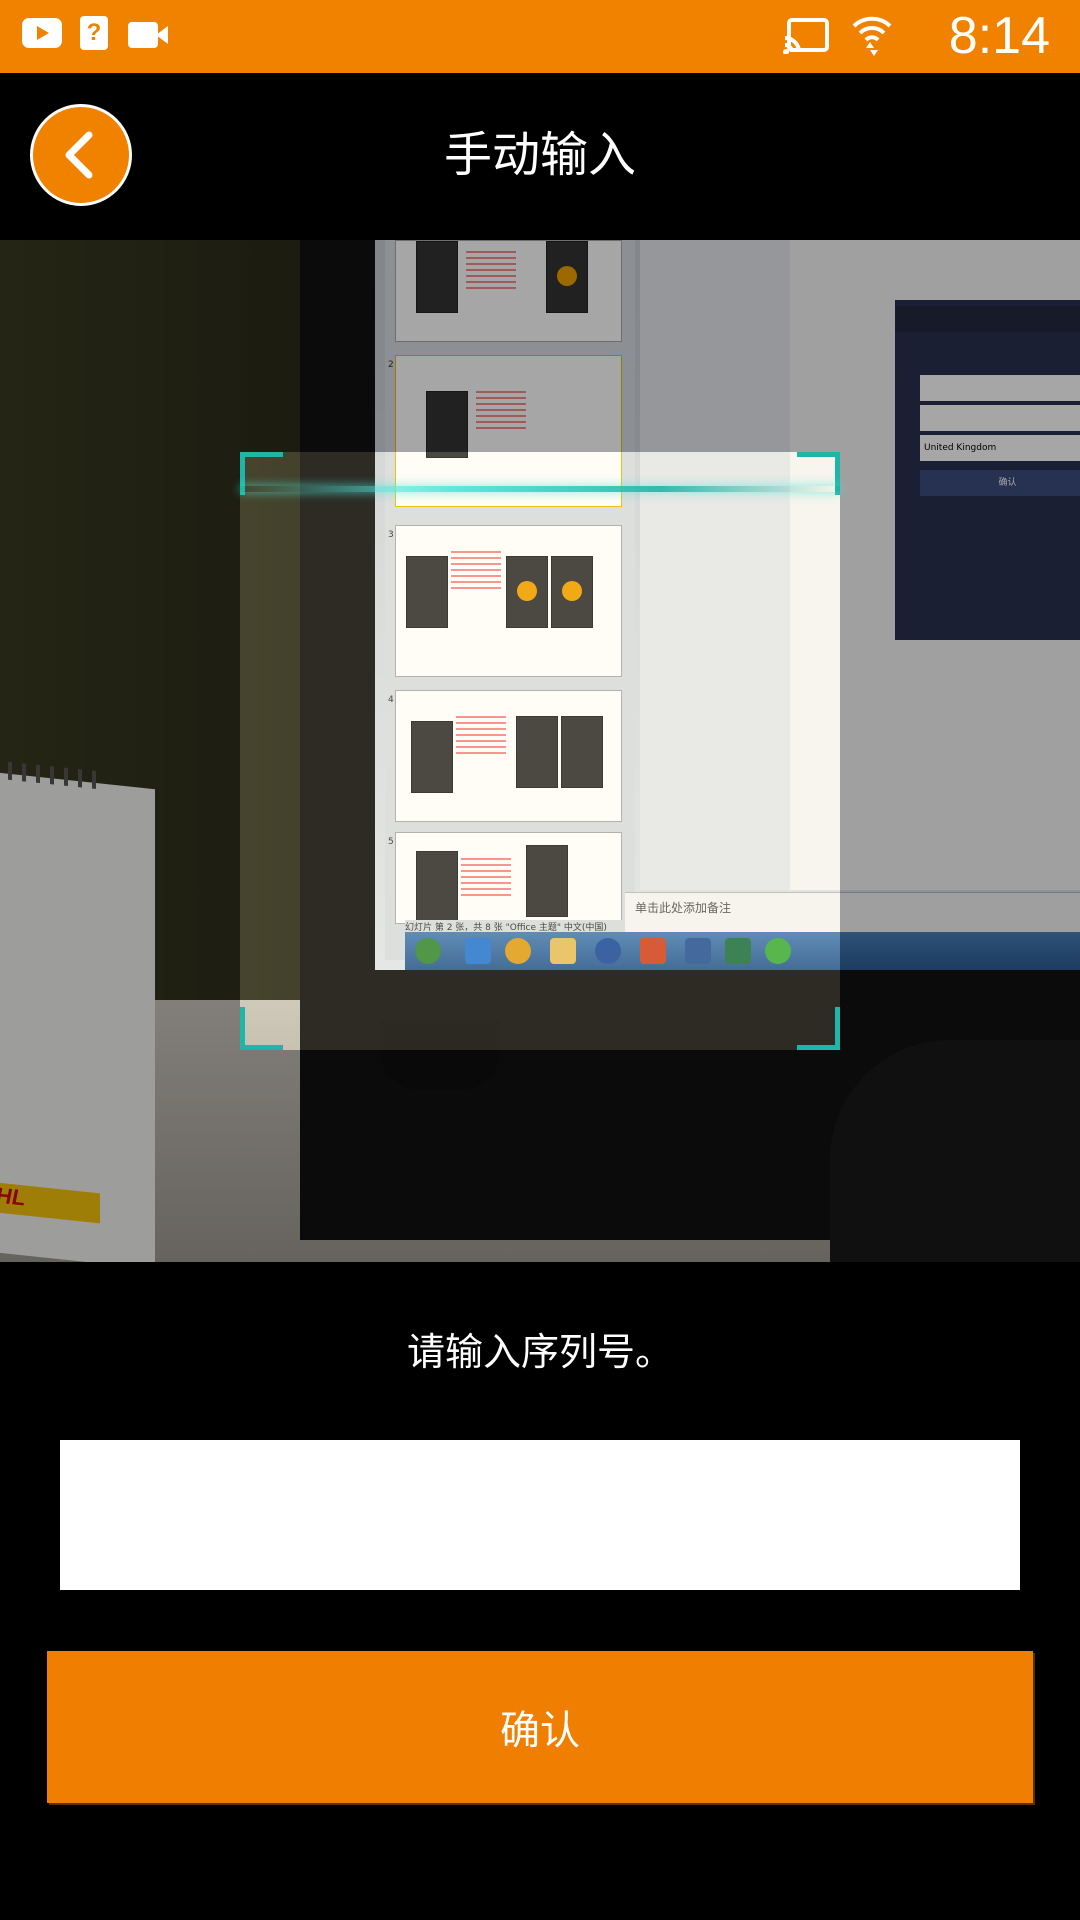 This screenshot has width=1080, height=1920. I want to click on header: 手动输入, so click(540, 156).